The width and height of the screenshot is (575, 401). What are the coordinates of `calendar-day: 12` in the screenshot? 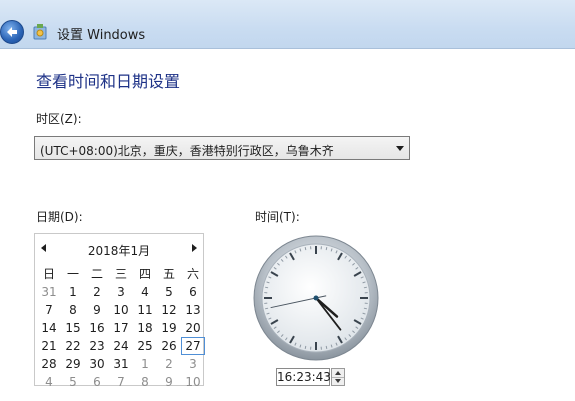 It's located at (169, 310).